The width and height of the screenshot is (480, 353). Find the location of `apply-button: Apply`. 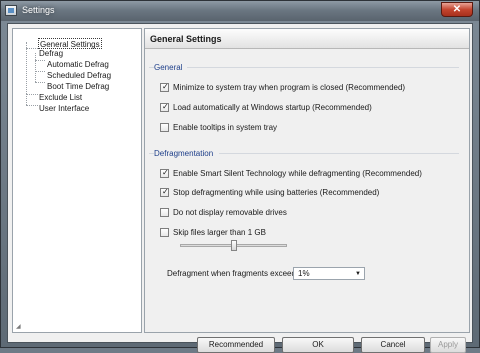

apply-button: Apply is located at coordinates (448, 345).